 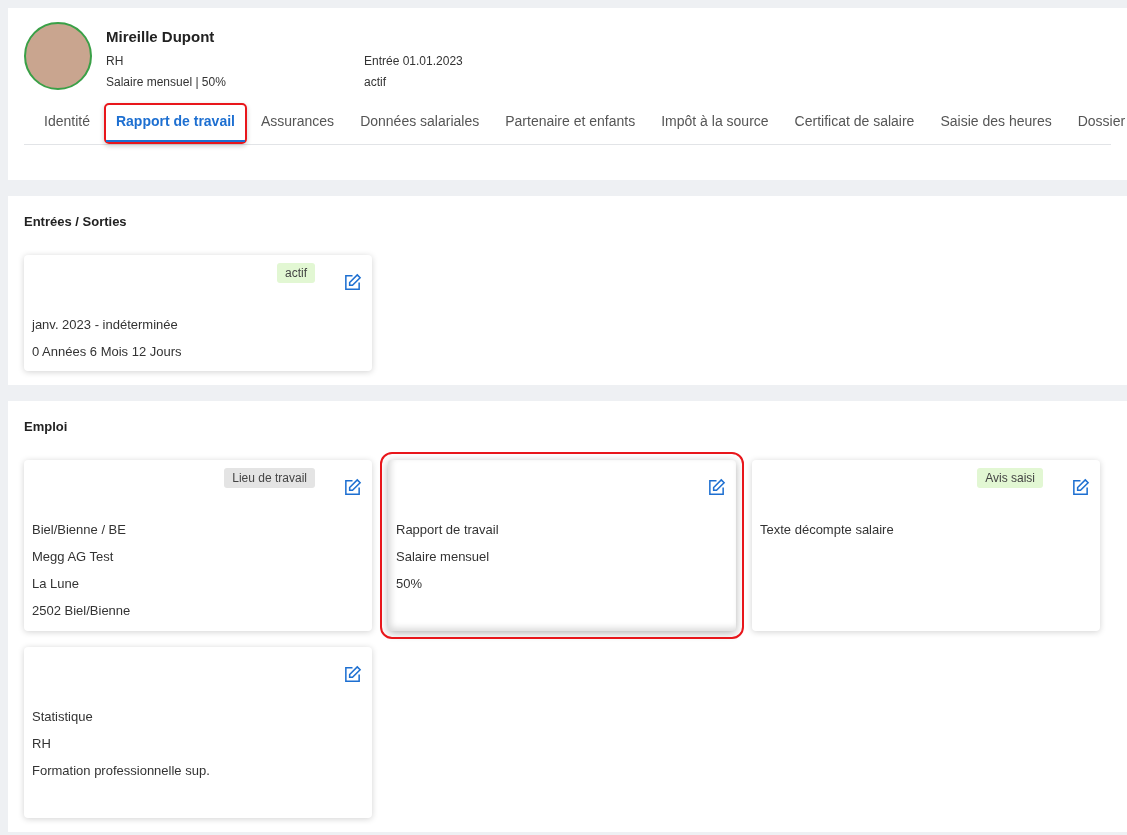 What do you see at coordinates (82, 611) in the screenshot?
I see `card-text: 2502 Biel/Bienne` at bounding box center [82, 611].